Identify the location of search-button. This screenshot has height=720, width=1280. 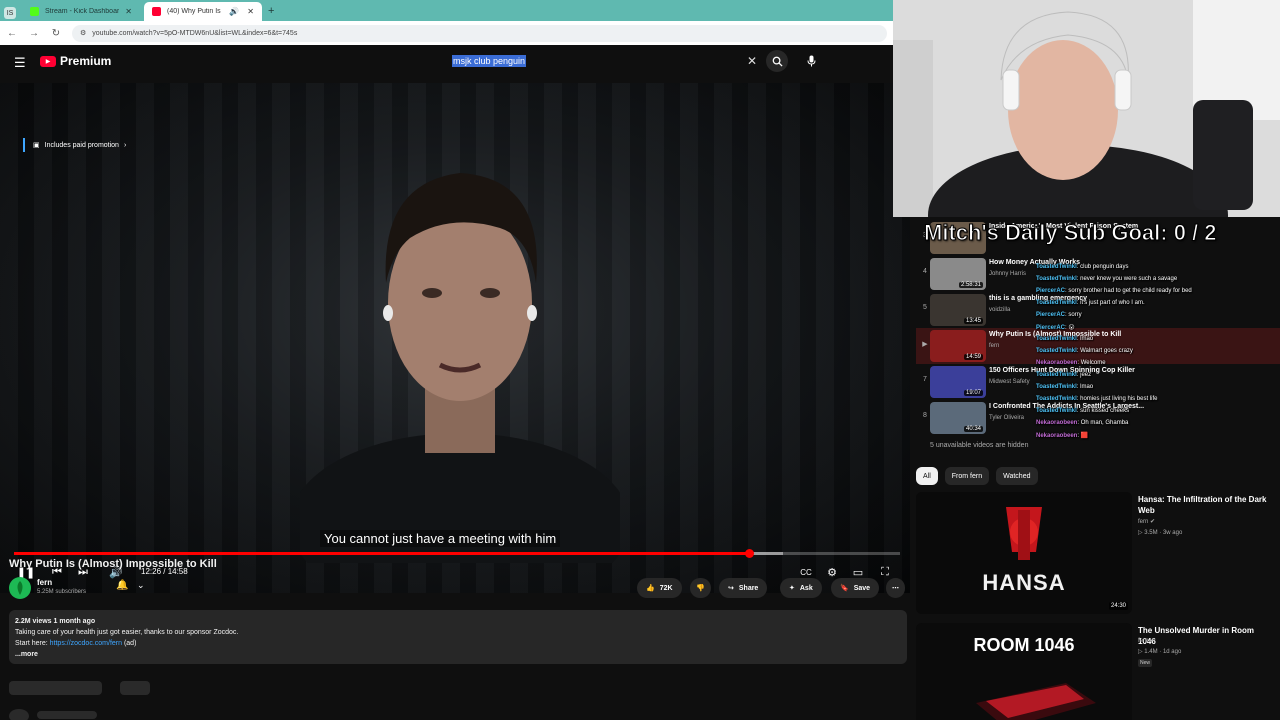
(777, 61).